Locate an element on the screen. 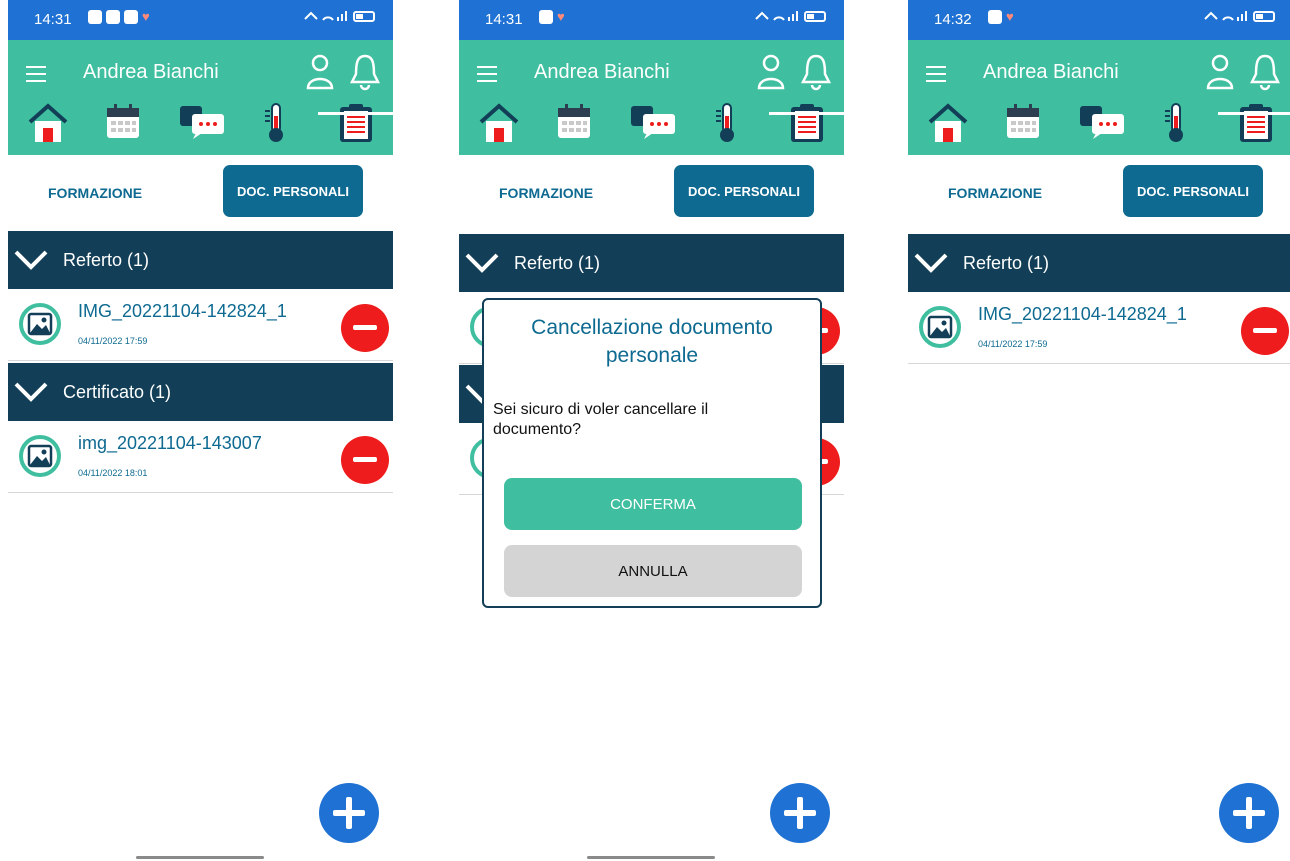 Image resolution: width=1290 pixels, height=861 pixels. status-time: 14:32 is located at coordinates (953, 19).